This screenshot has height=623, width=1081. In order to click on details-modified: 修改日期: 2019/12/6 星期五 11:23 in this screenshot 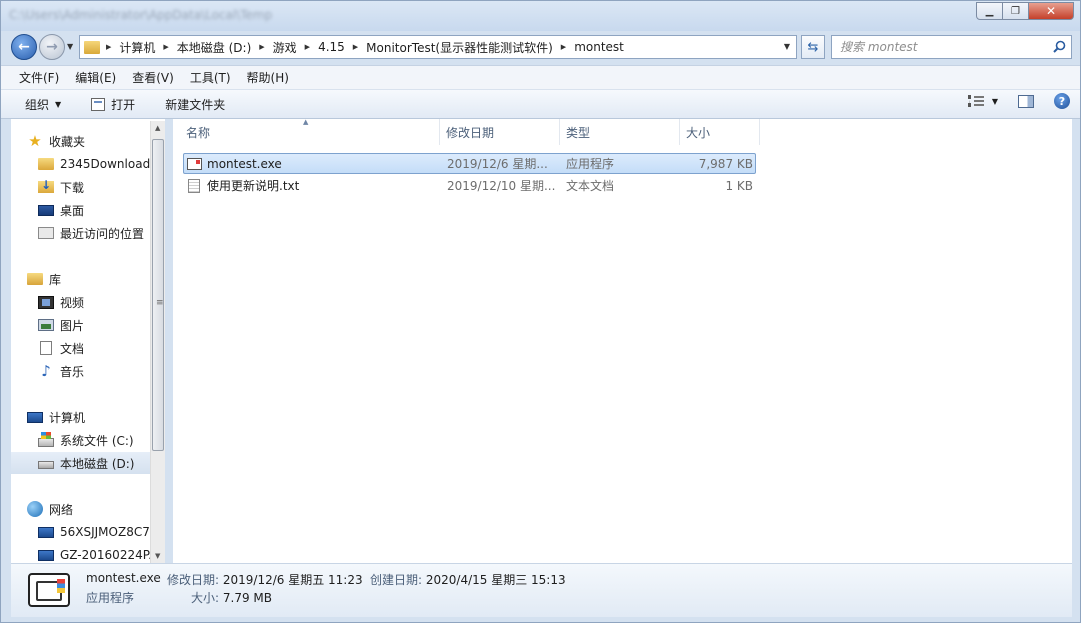, I will do `click(265, 579)`.